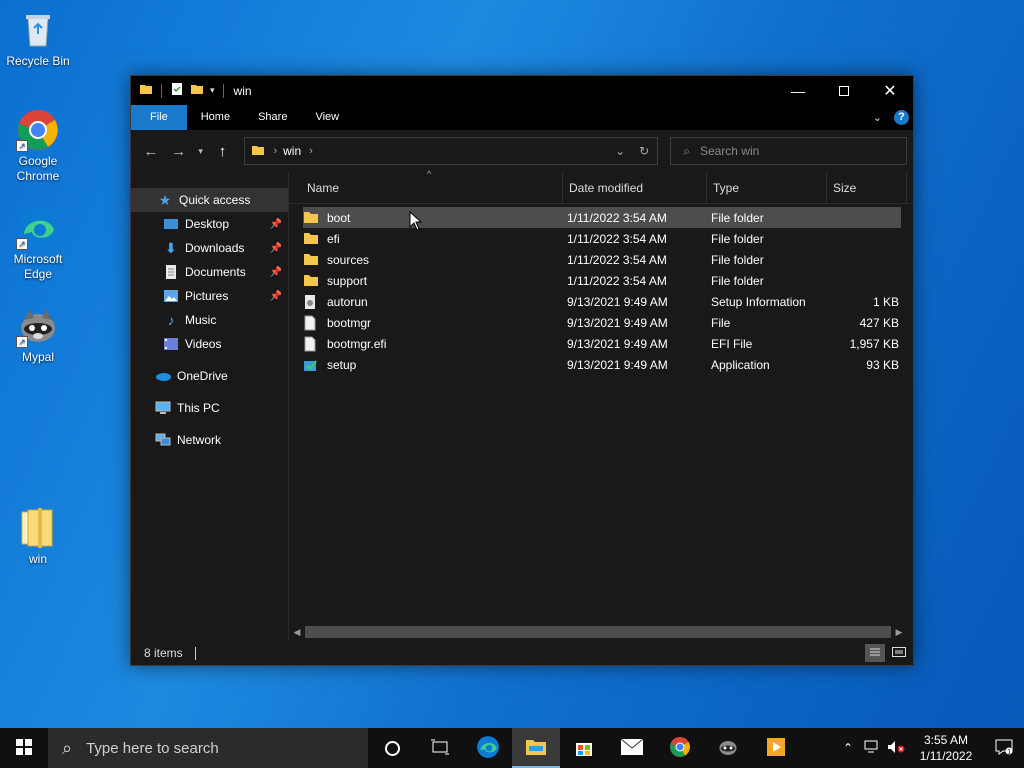 The height and width of the screenshot is (768, 1024). What do you see at coordinates (602, 217) in the screenshot?
I see `file-row-boot: boot 1/11/2022 3:54 AM File folder` at bounding box center [602, 217].